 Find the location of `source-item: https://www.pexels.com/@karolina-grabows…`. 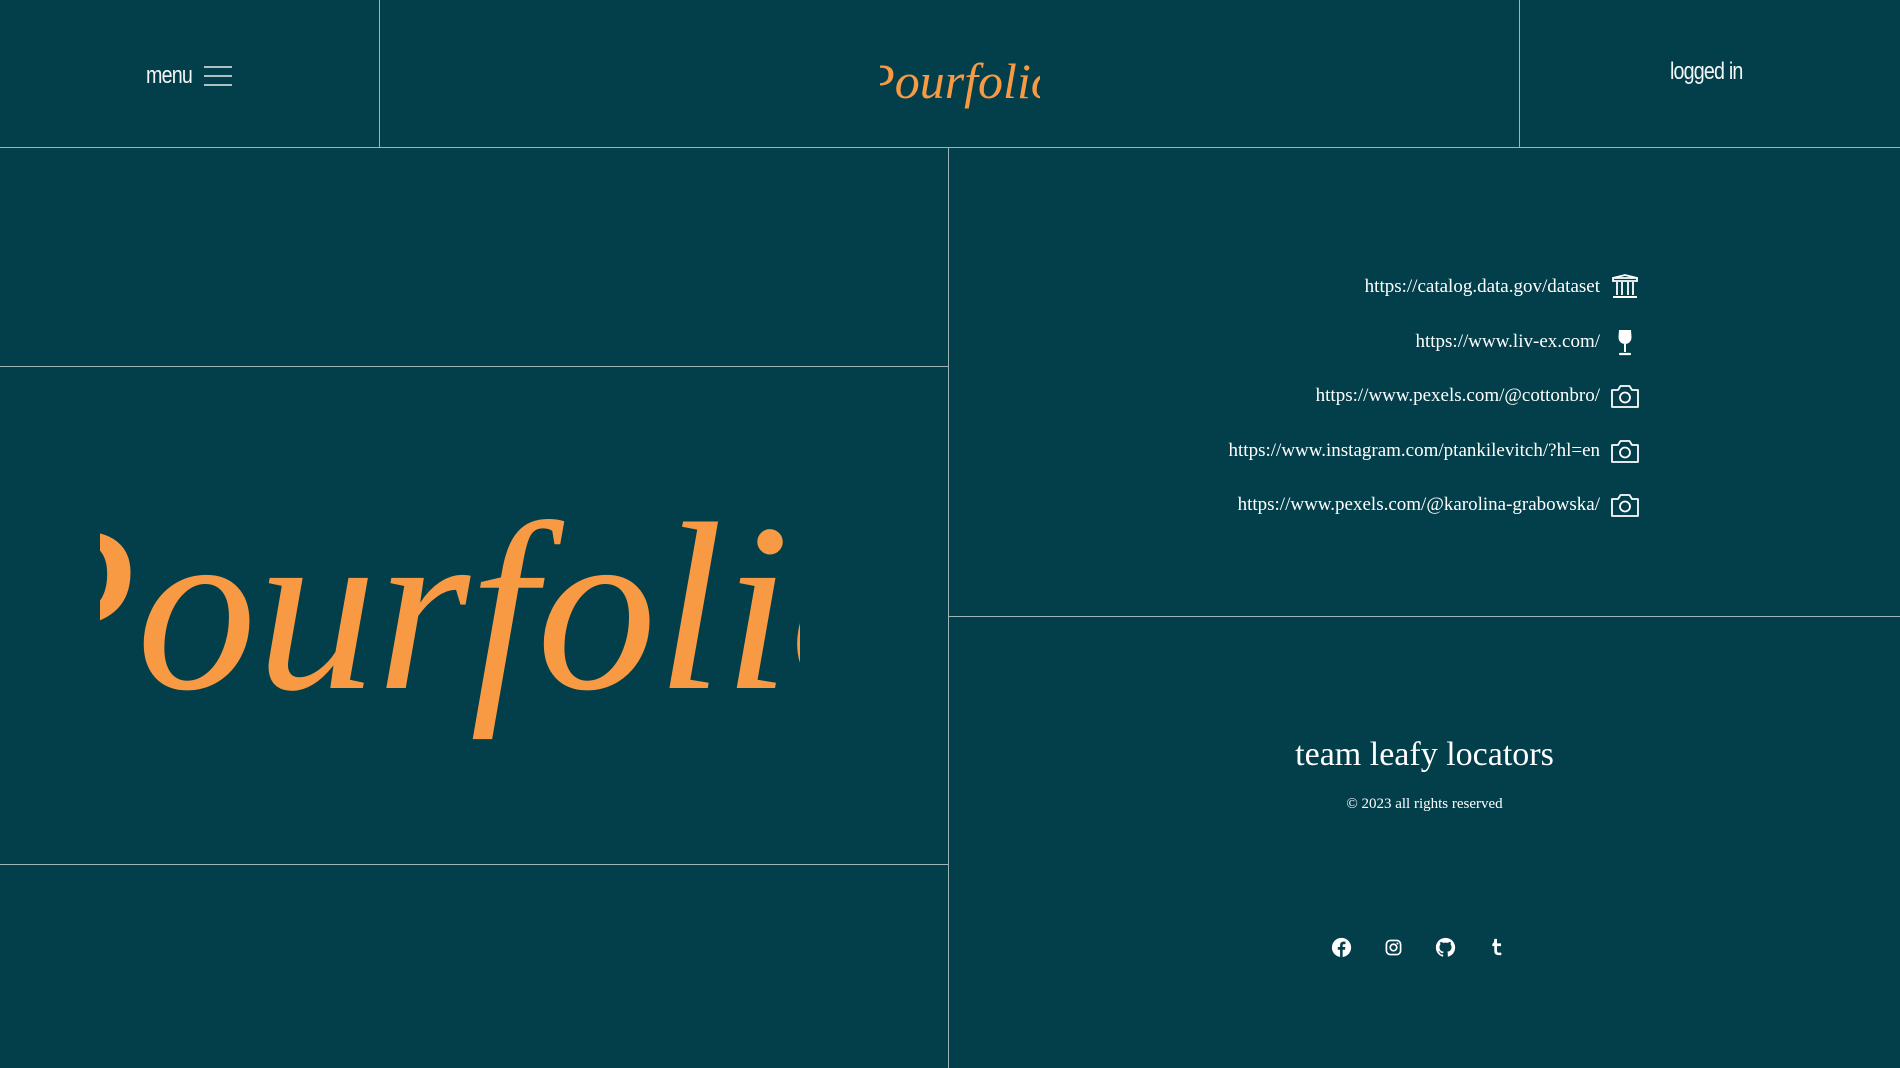

source-item: https://www.pexels.com/@karolina-grabows… is located at coordinates (1439, 505).